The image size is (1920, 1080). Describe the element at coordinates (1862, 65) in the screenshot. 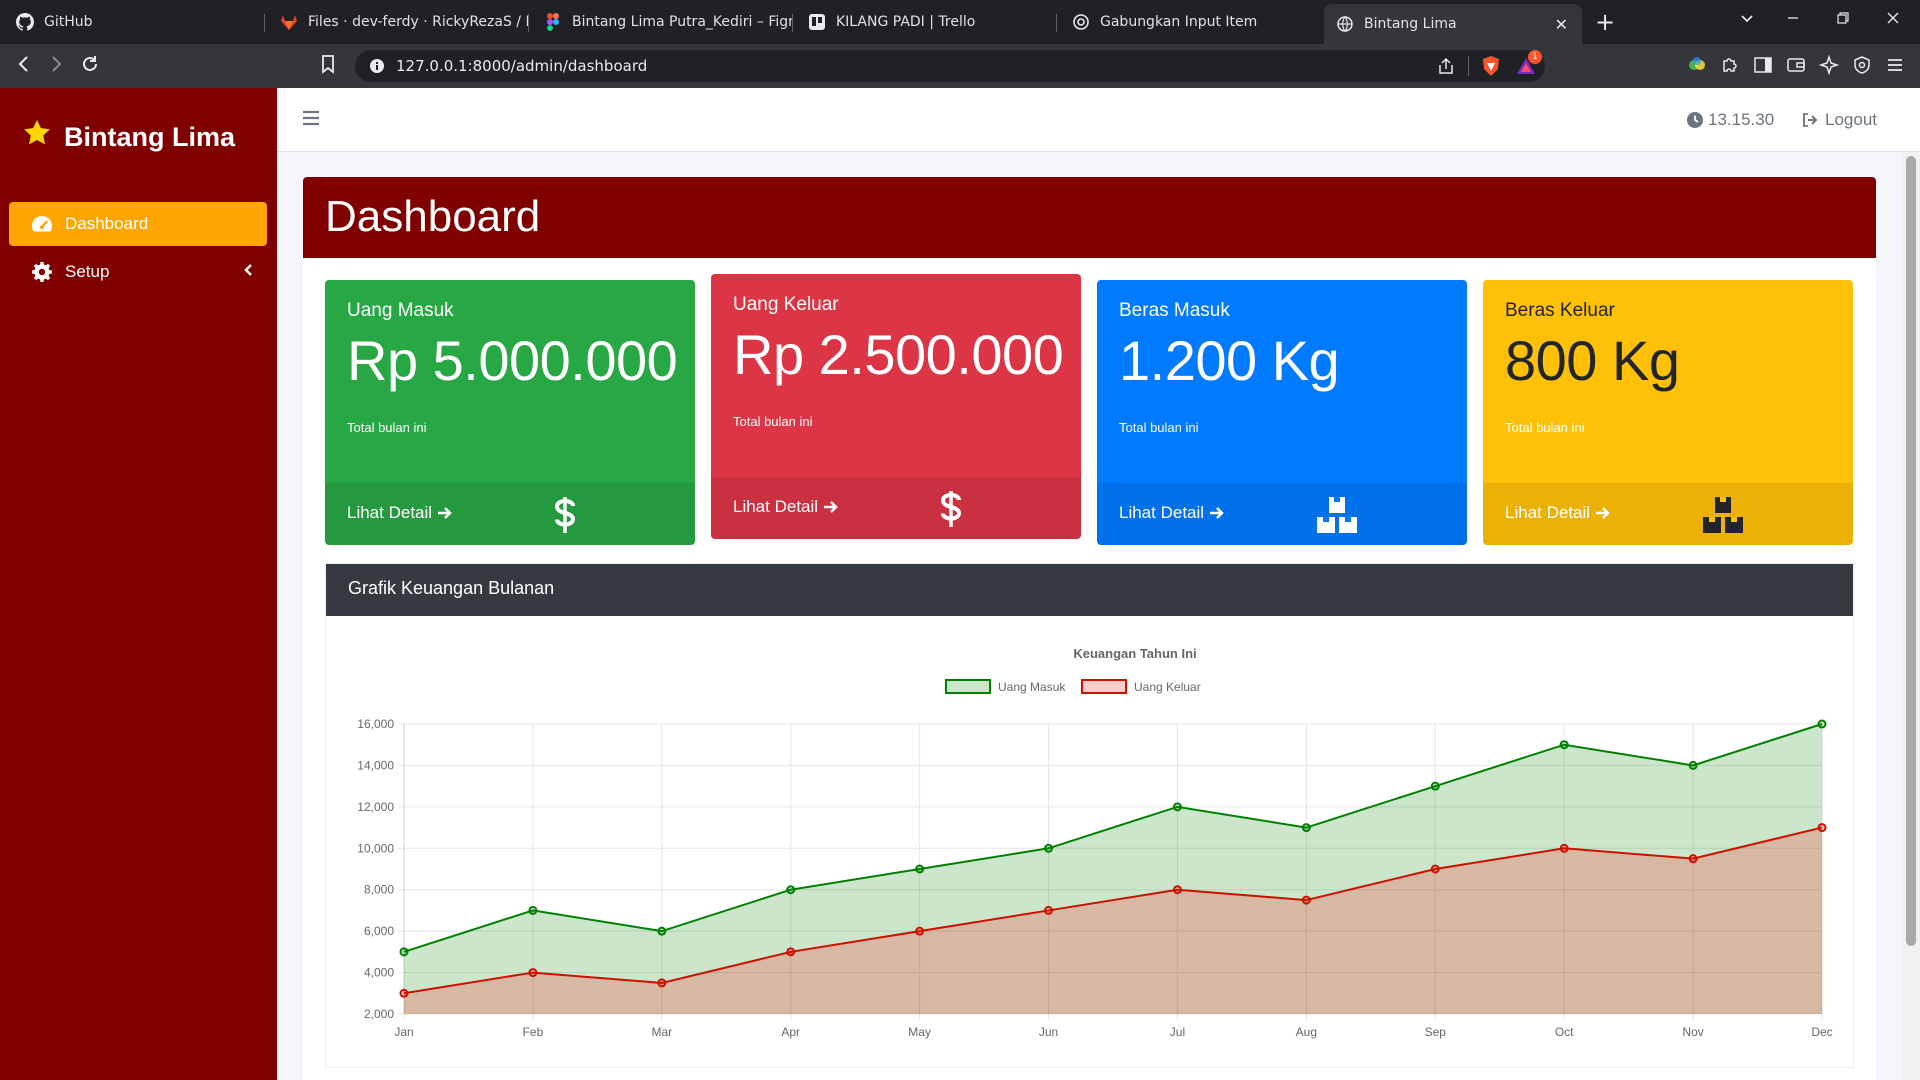

I see `vpn-shield-icon` at that location.